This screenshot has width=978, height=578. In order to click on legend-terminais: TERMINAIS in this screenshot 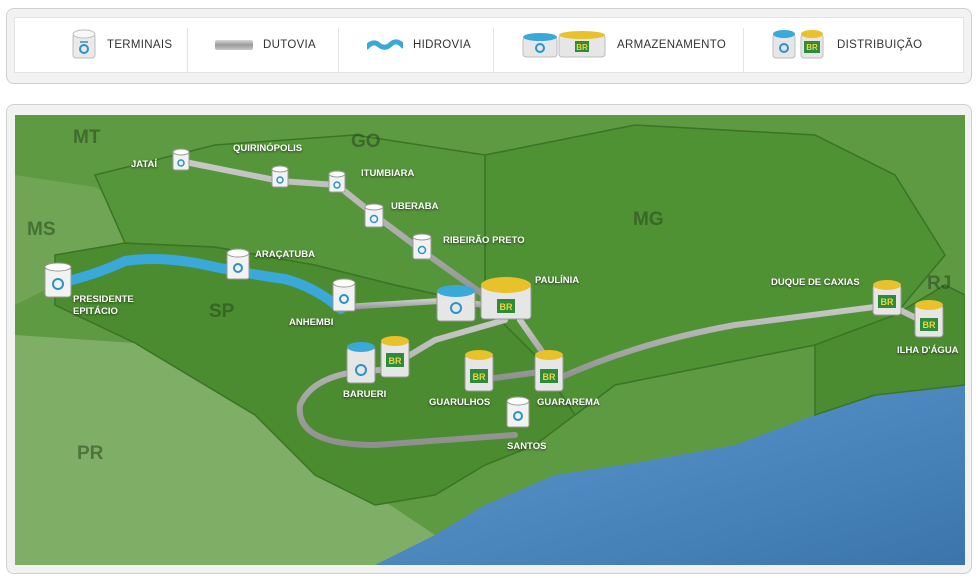, I will do `click(121, 45)`.